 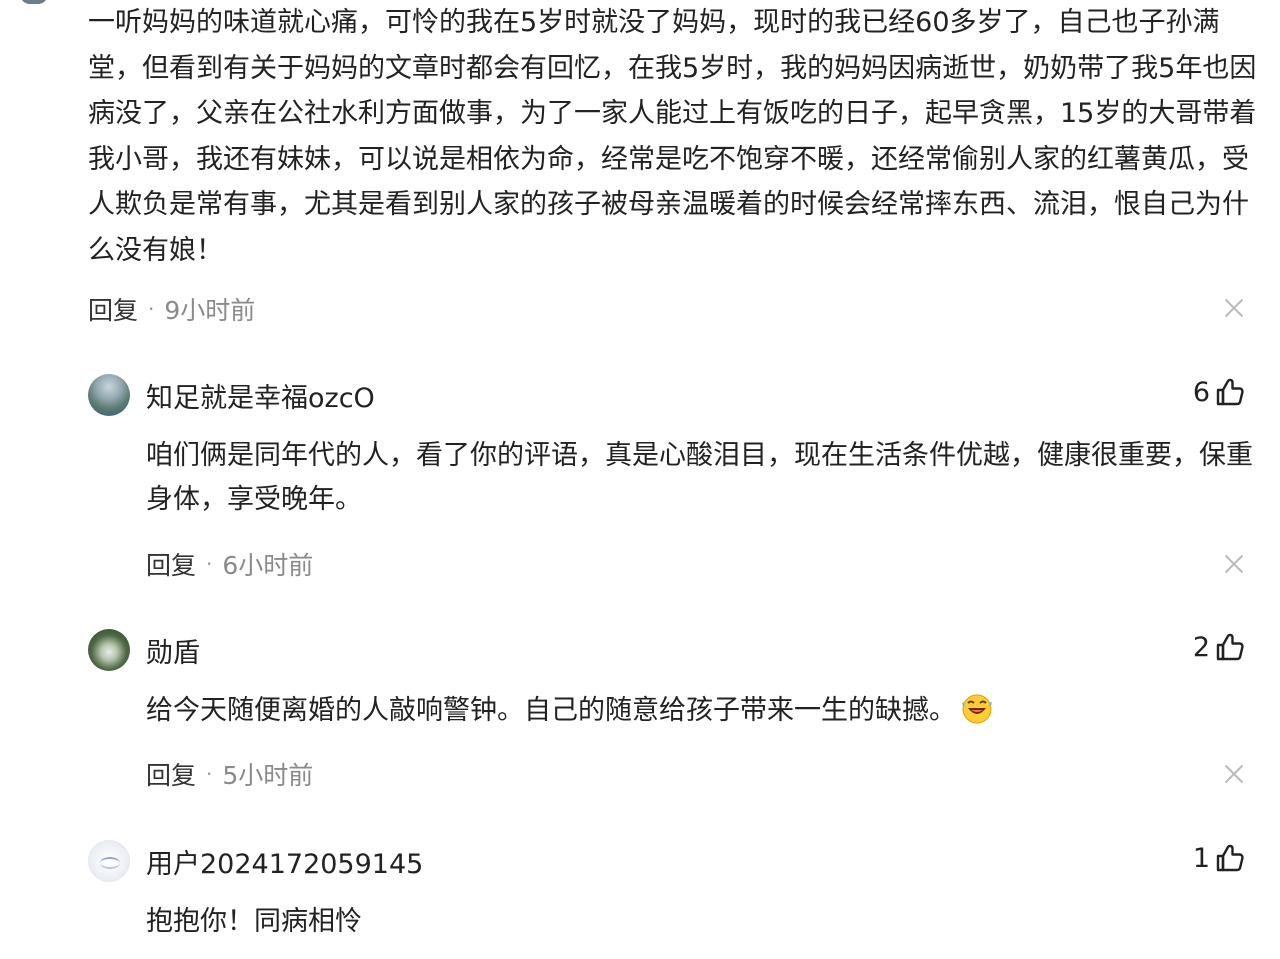 What do you see at coordinates (284, 861) in the screenshot?
I see `reply-username: 用户2024172059145` at bounding box center [284, 861].